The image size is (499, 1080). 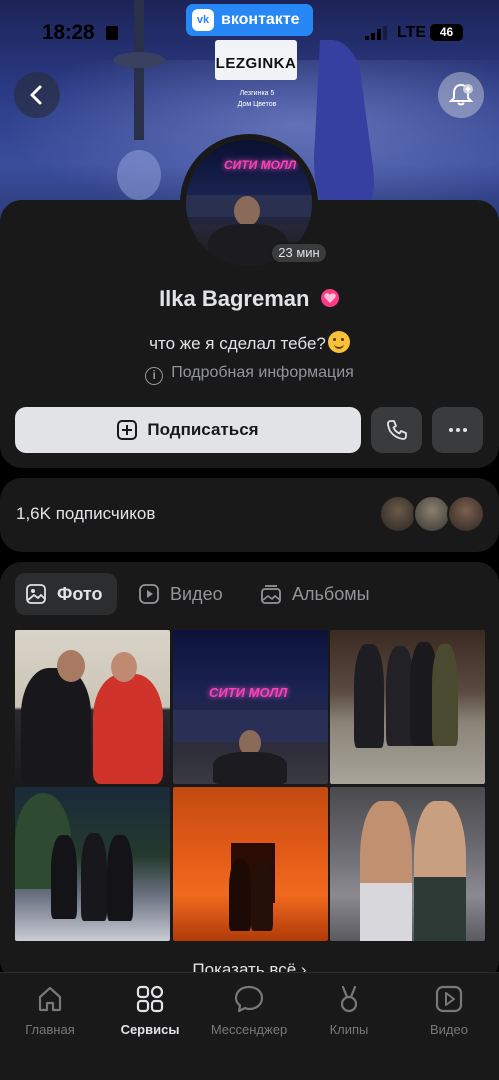 What do you see at coordinates (234, 298) in the screenshot?
I see `profile-name: Ilka Bagreman` at bounding box center [234, 298].